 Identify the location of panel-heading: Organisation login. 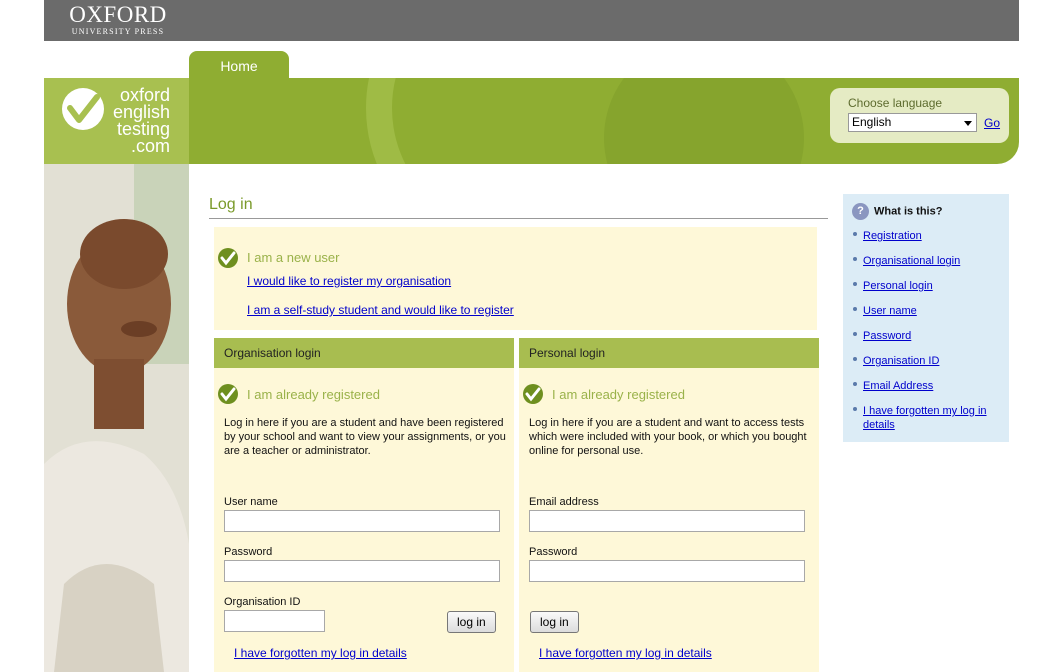
(364, 353).